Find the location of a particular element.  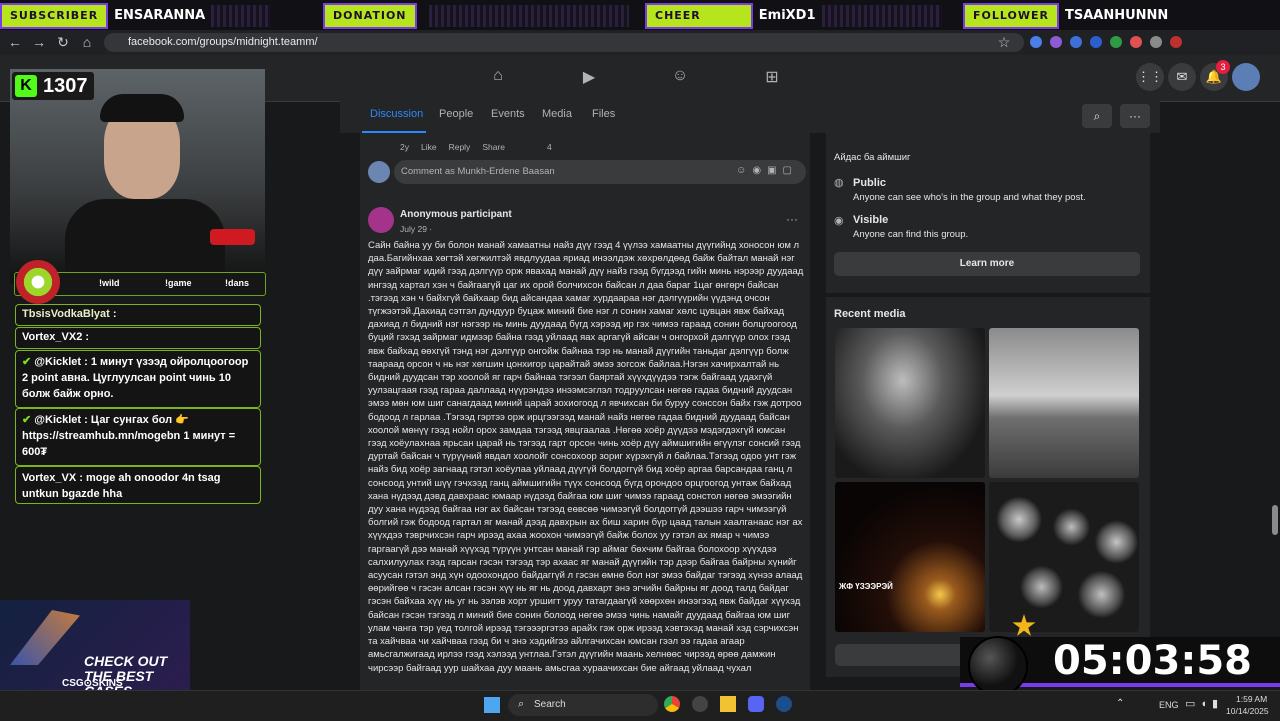

file-explorer-icon is located at coordinates (728, 704).